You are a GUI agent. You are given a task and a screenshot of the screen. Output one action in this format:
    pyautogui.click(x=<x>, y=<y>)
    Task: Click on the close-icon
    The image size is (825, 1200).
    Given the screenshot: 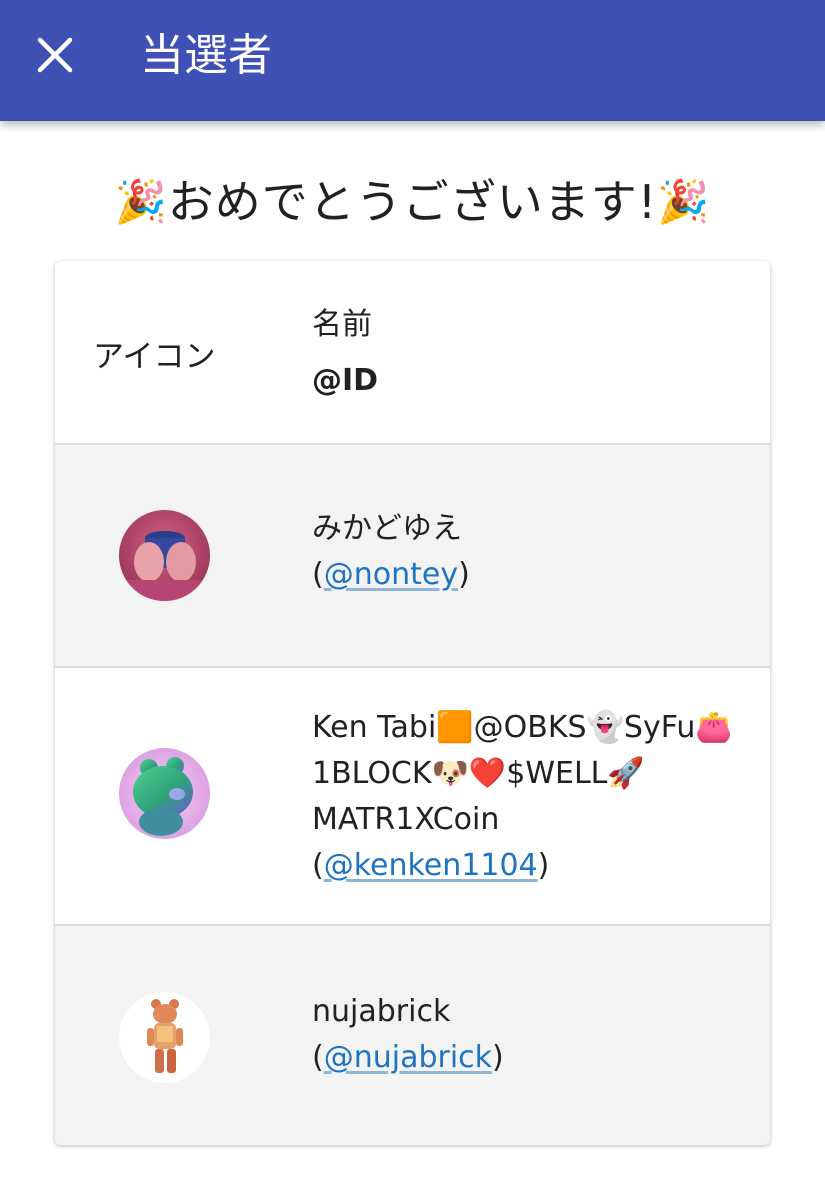 What is the action you would take?
    pyautogui.click(x=55, y=57)
    